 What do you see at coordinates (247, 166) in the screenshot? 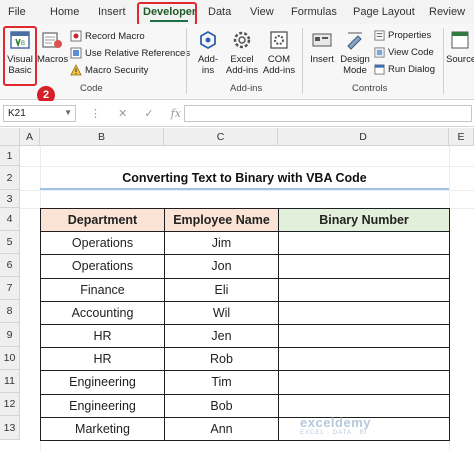
I see `gridline` at bounding box center [247, 166].